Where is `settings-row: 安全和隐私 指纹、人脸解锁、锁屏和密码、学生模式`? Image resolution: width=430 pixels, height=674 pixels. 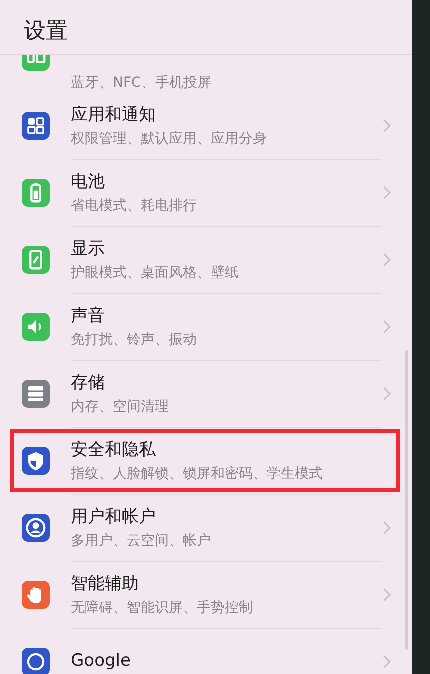
settings-row: 安全和隐私 指纹、人脸解锁、锁屏和密码、学生模式 is located at coordinates (205, 460).